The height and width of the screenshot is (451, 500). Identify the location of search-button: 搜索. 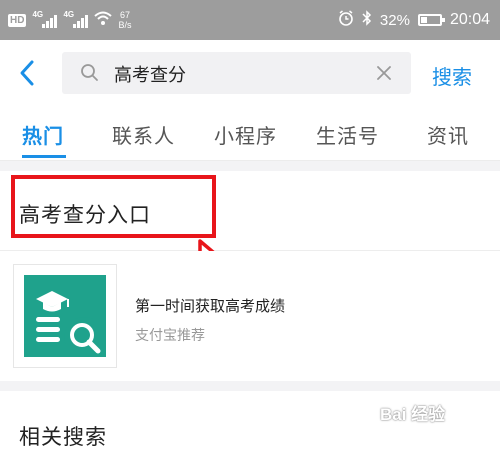
(452, 75).